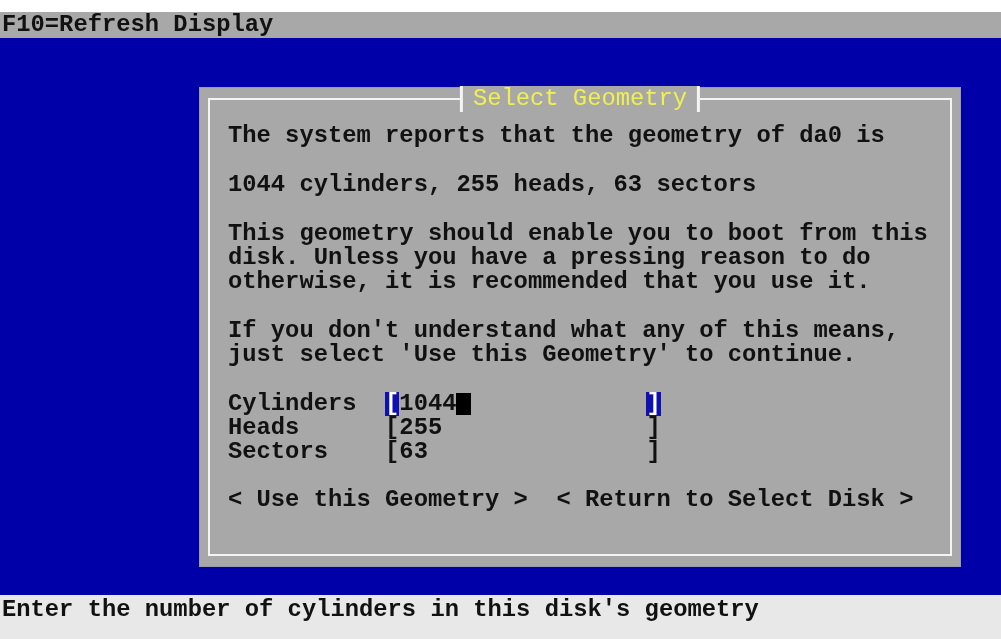 The width and height of the screenshot is (1001, 639). Describe the element at coordinates (500, 25) in the screenshot. I see `key-hint: F10=Refresh Display` at that location.